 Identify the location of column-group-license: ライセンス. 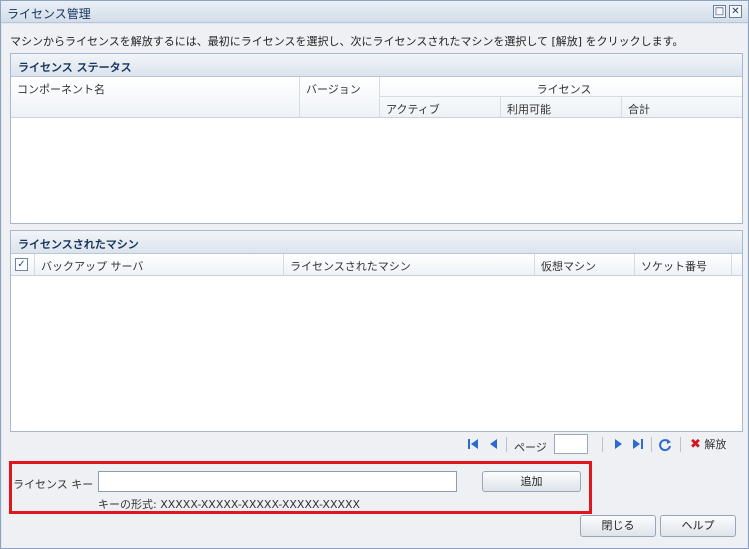
(561, 87).